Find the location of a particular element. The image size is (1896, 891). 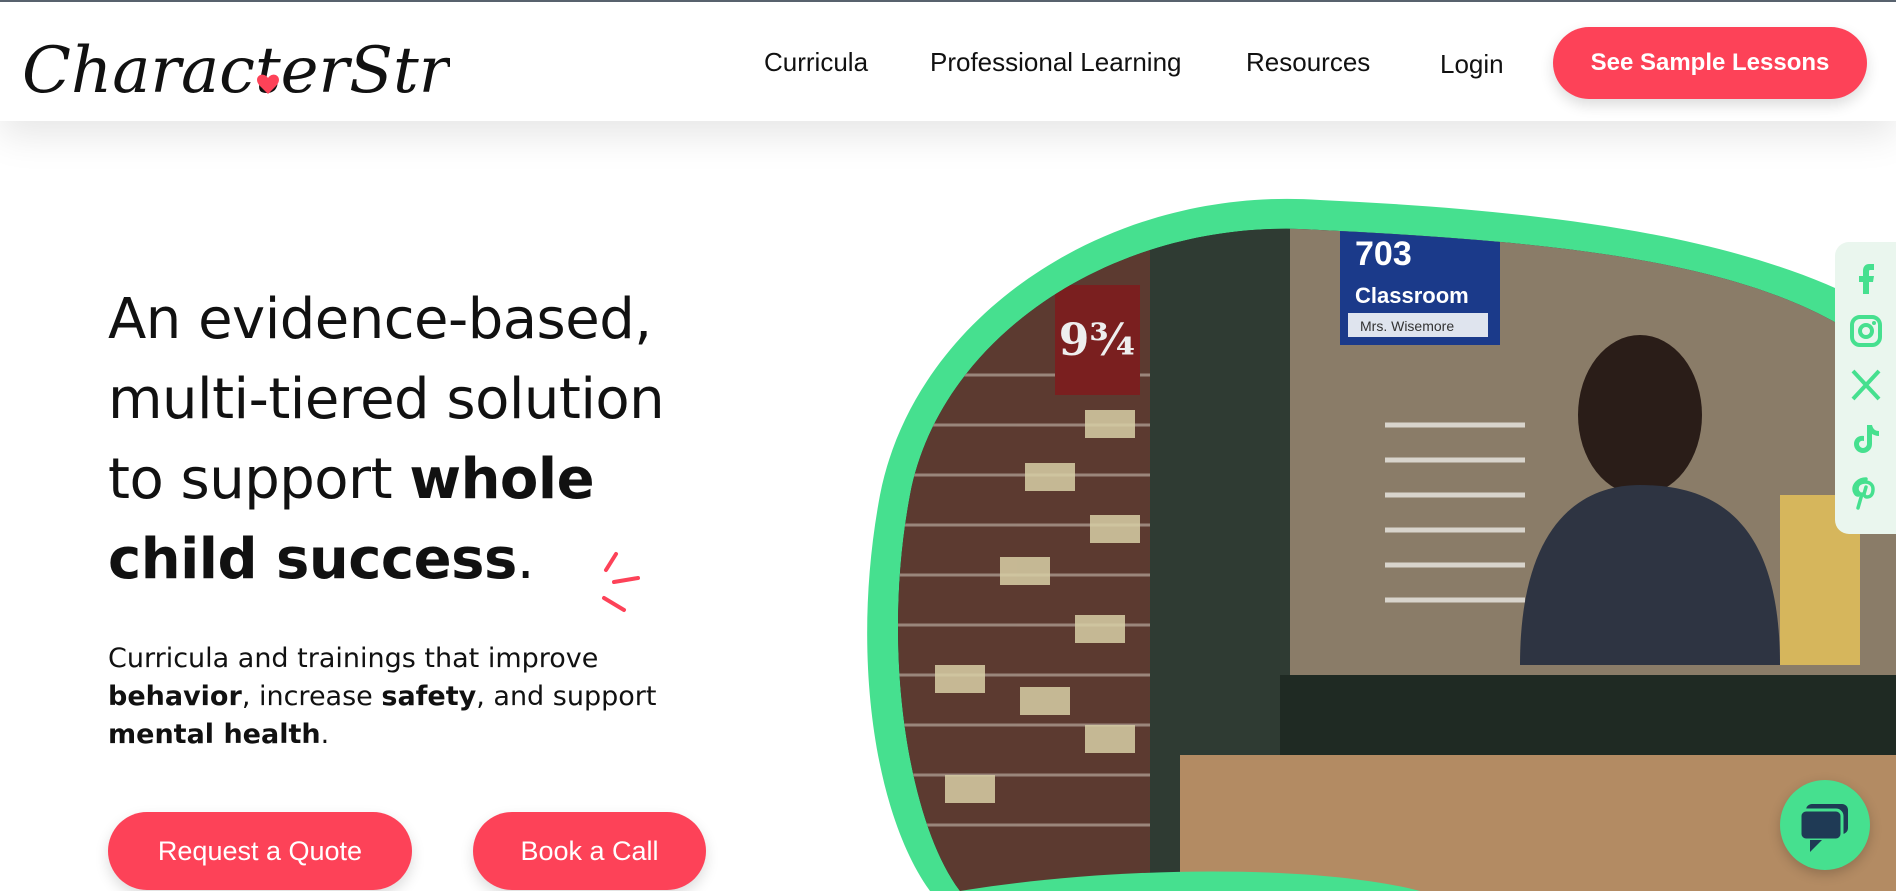

room-number: 703 is located at coordinates (1383, 254).